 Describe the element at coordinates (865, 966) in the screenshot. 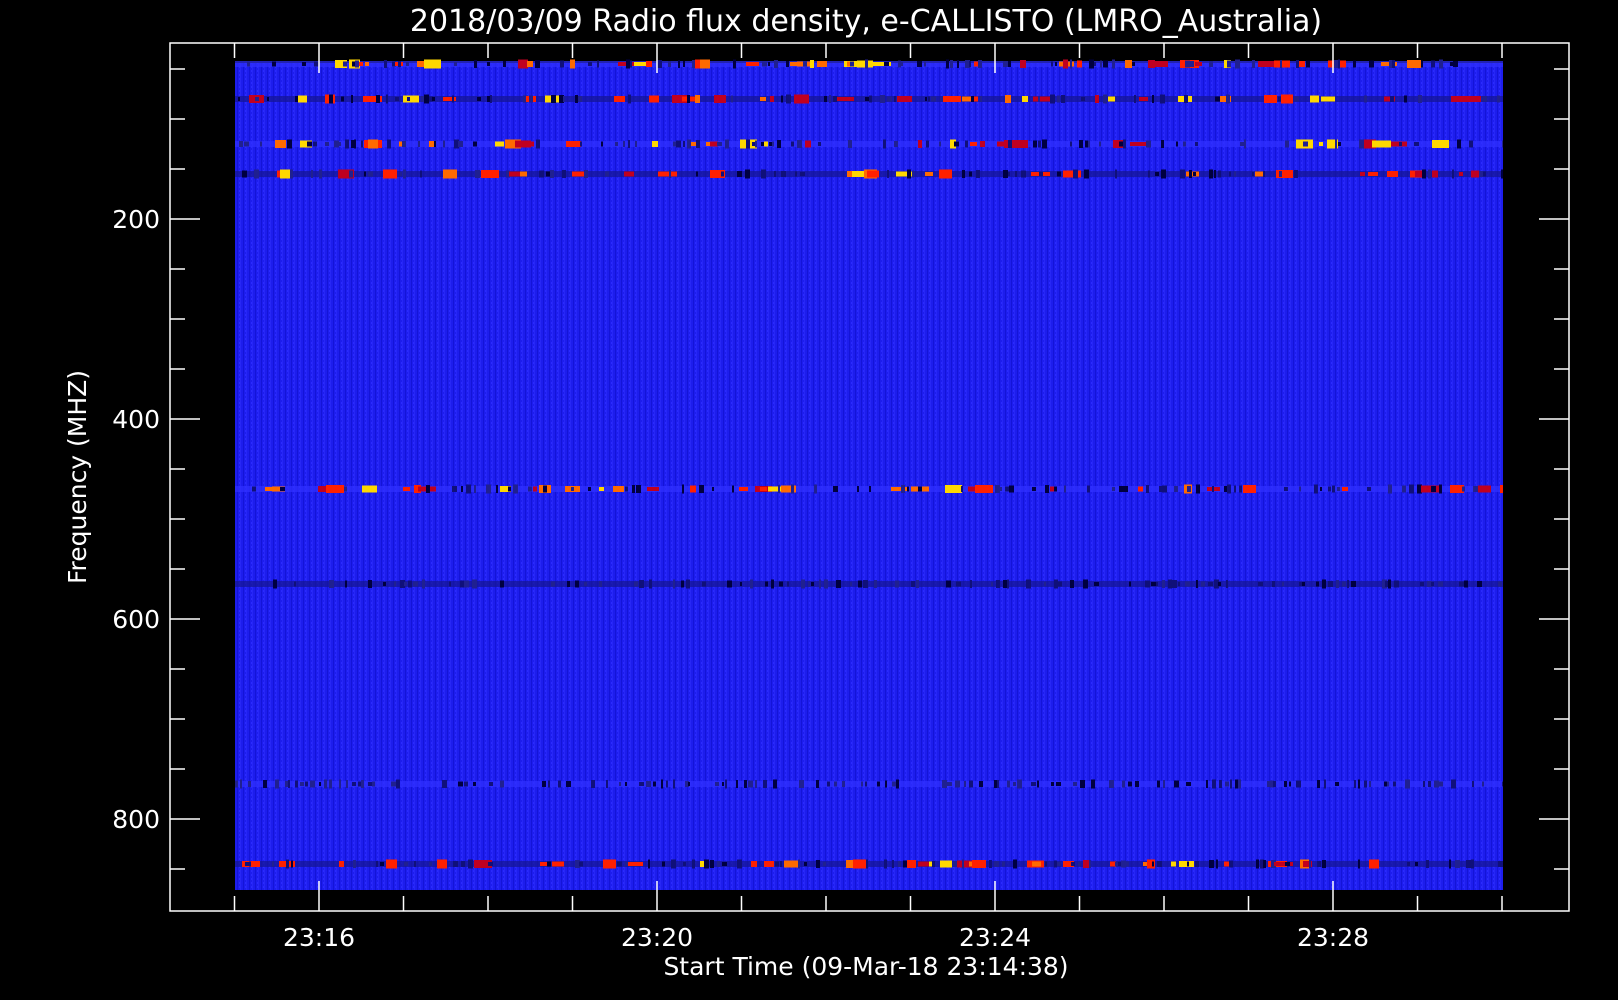

I see `x-axis-label: Start Time (09-Mar-18 23:14:38)` at that location.